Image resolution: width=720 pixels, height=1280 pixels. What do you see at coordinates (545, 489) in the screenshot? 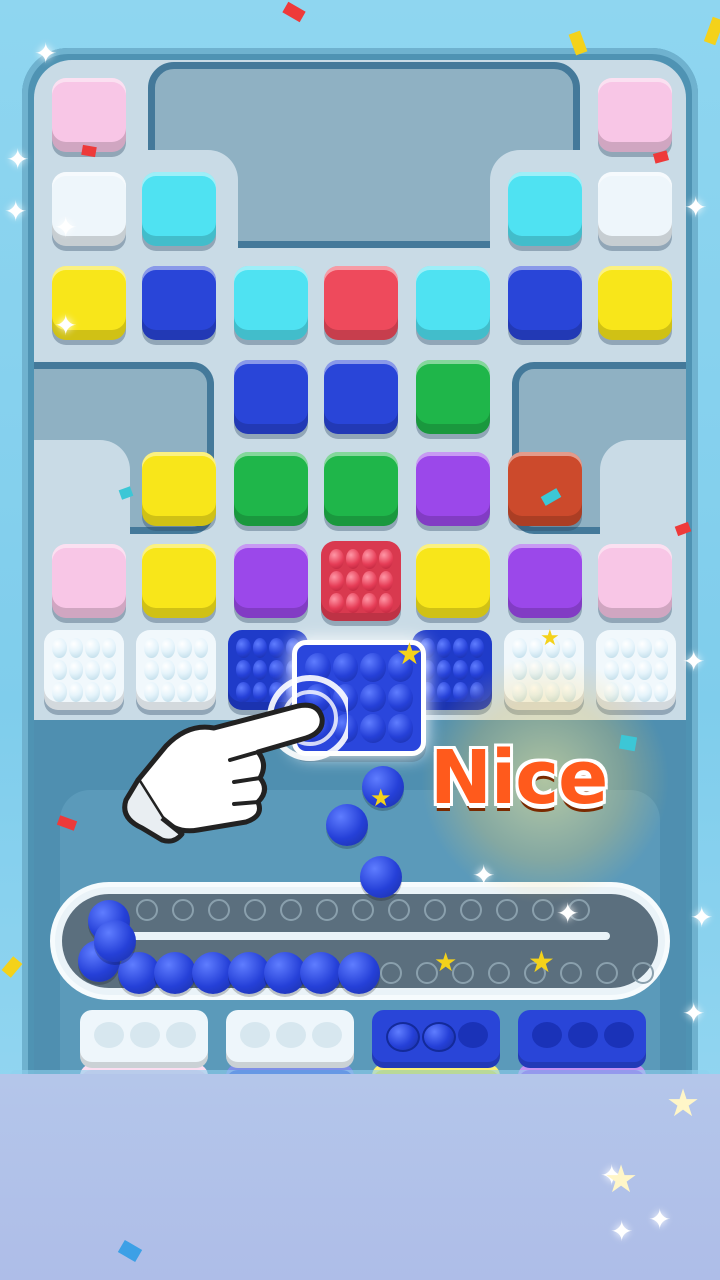
I see `tile-orange` at bounding box center [545, 489].